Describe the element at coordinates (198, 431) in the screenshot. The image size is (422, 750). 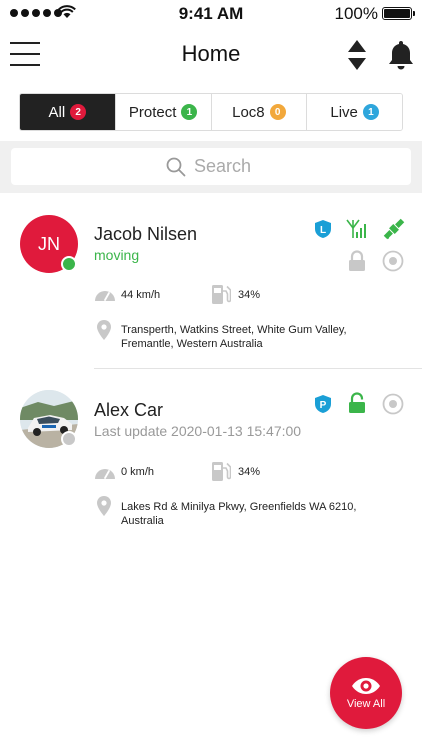
I see `last-update-text: Last update 2020-01-13 15:47:00` at that location.